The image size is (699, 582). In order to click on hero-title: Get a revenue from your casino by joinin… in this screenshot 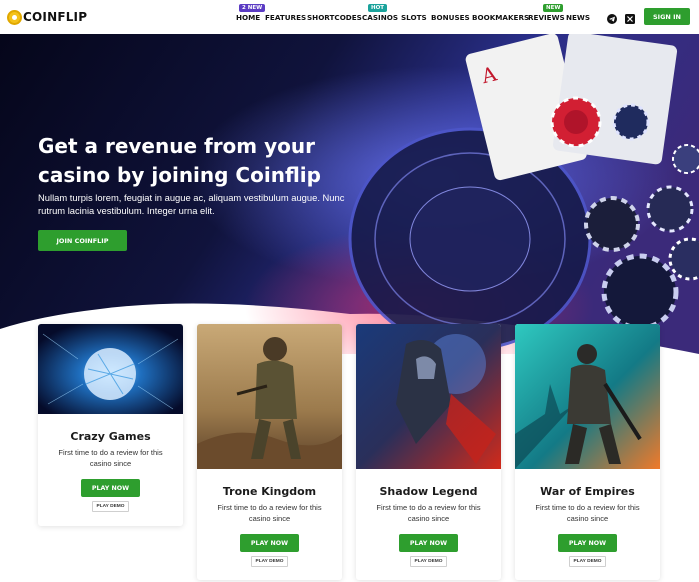, I will do `click(179, 160)`.